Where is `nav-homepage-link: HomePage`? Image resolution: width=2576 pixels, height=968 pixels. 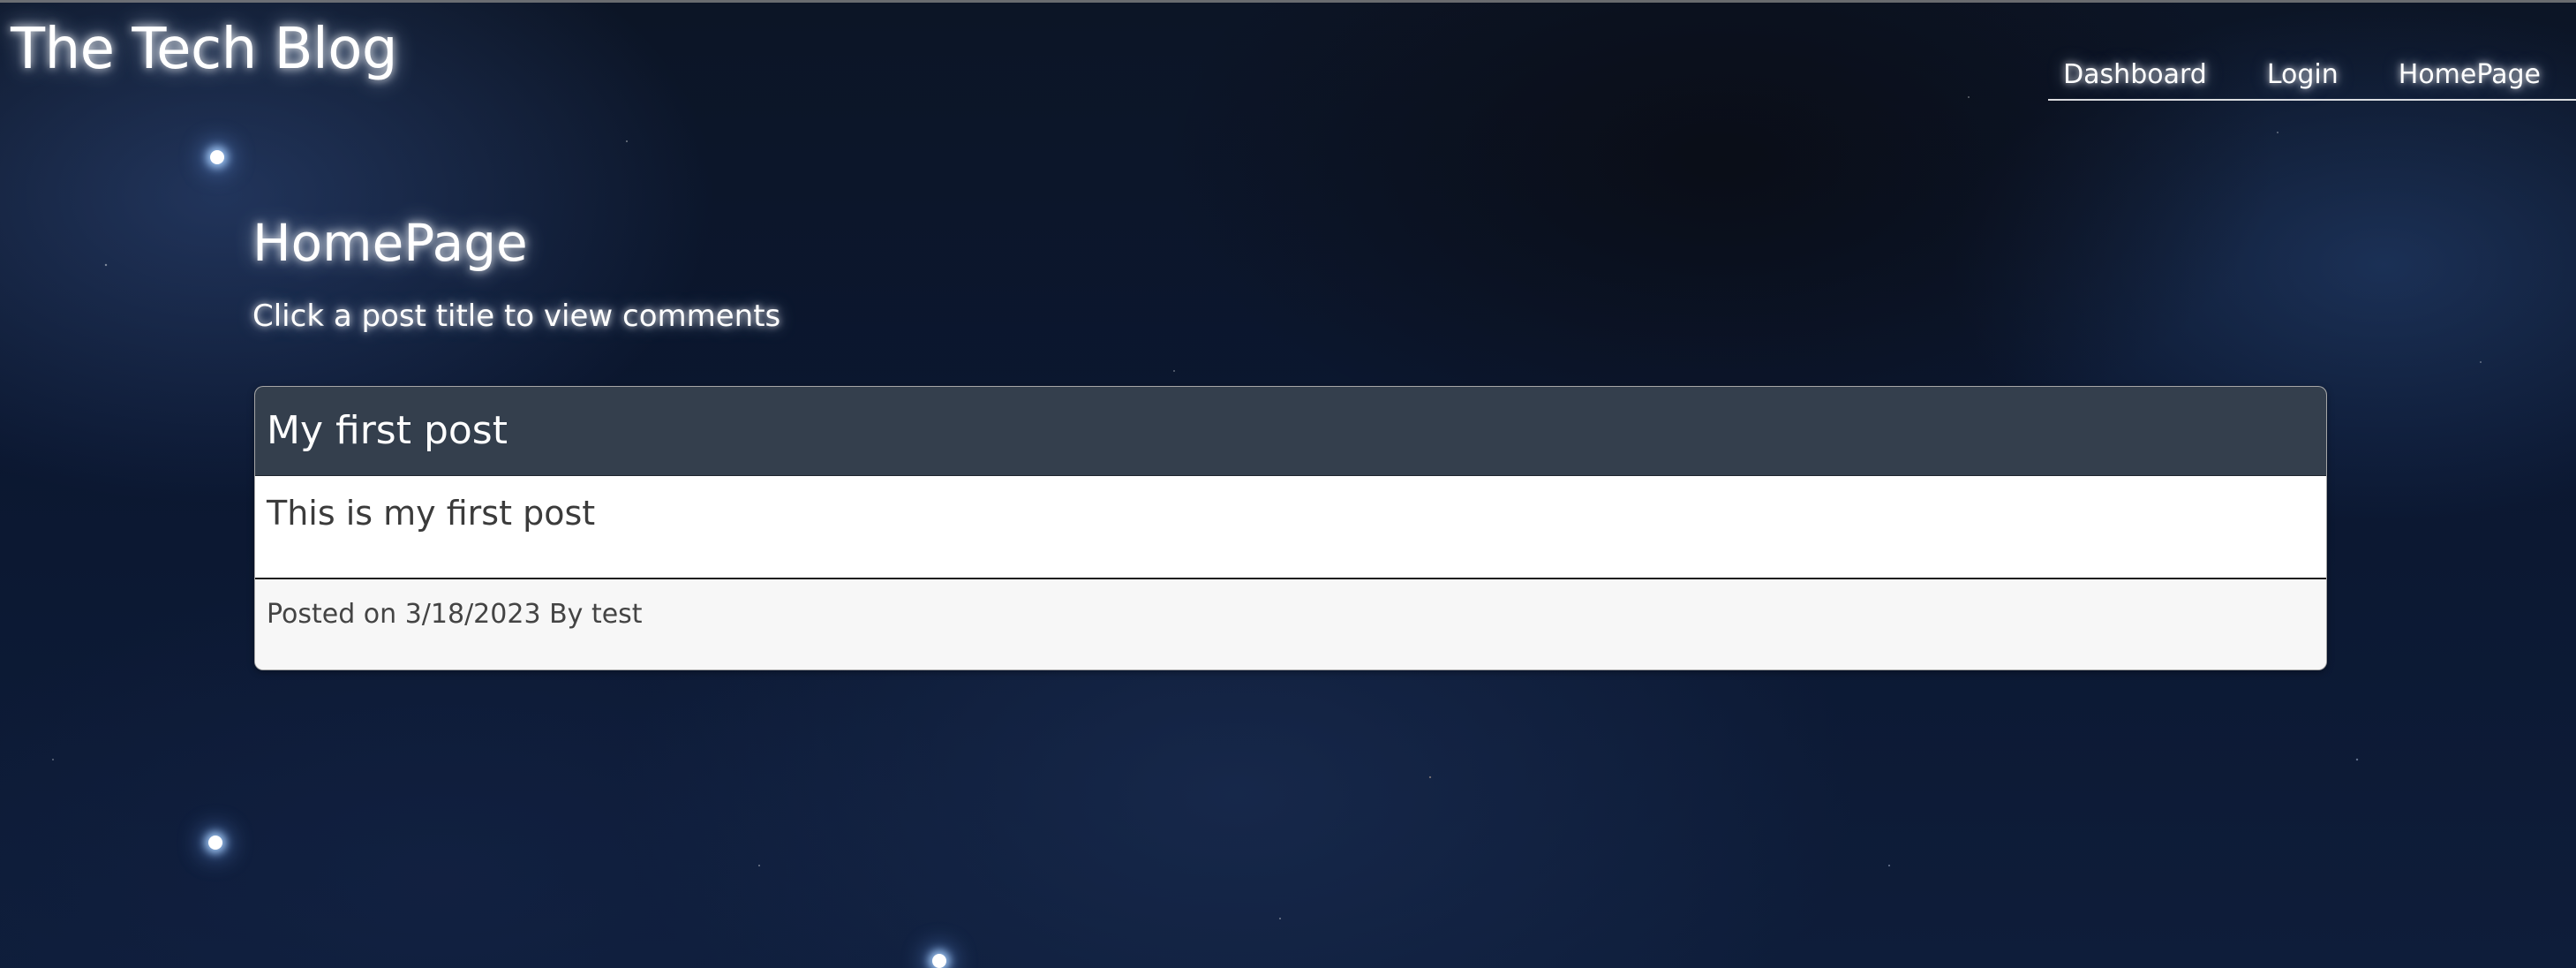 nav-homepage-link: HomePage is located at coordinates (2470, 75).